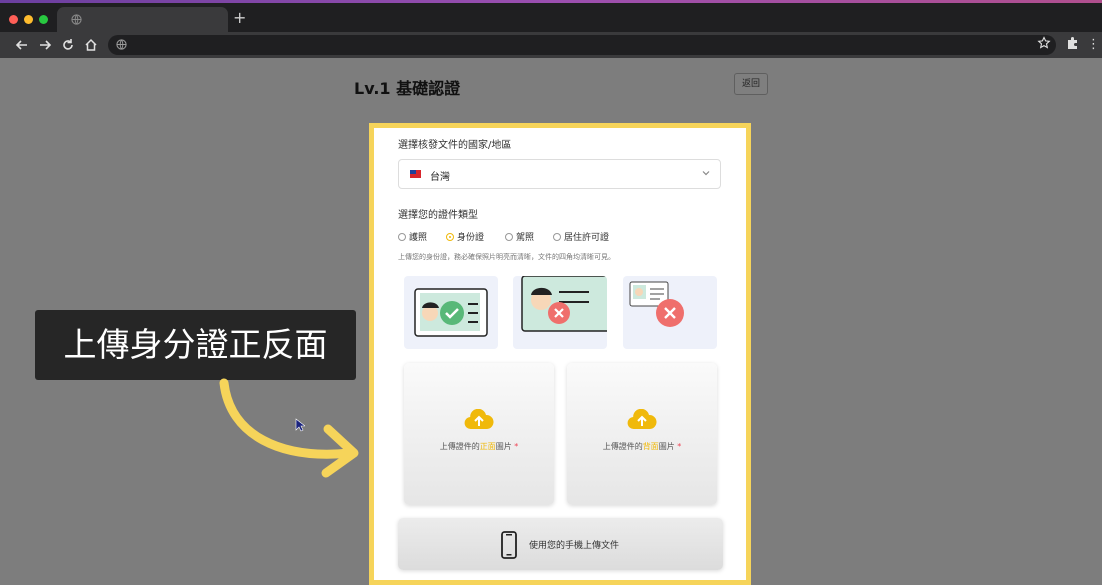 Image resolution: width=1102 pixels, height=585 pixels. Describe the element at coordinates (487, 446) in the screenshot. I see `upload-front-highlight: 正面` at that location.